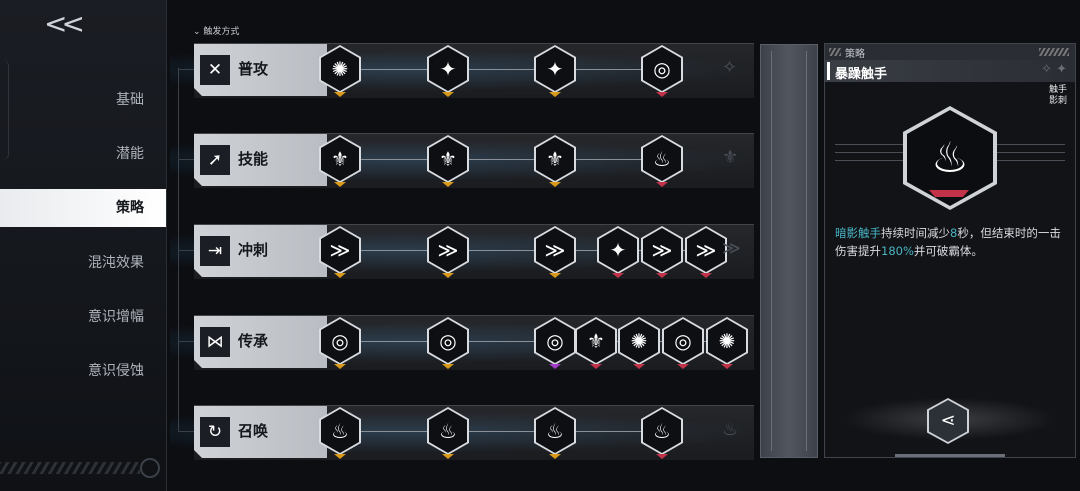 The height and width of the screenshot is (491, 1080). What do you see at coordinates (828, 71) in the screenshot?
I see `title-accent-bar` at bounding box center [828, 71].